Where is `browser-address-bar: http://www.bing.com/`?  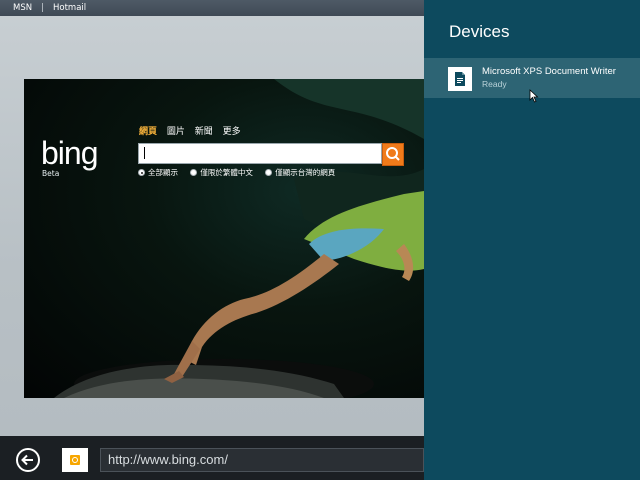 browser-address-bar: http://www.bing.com/ is located at coordinates (212, 458).